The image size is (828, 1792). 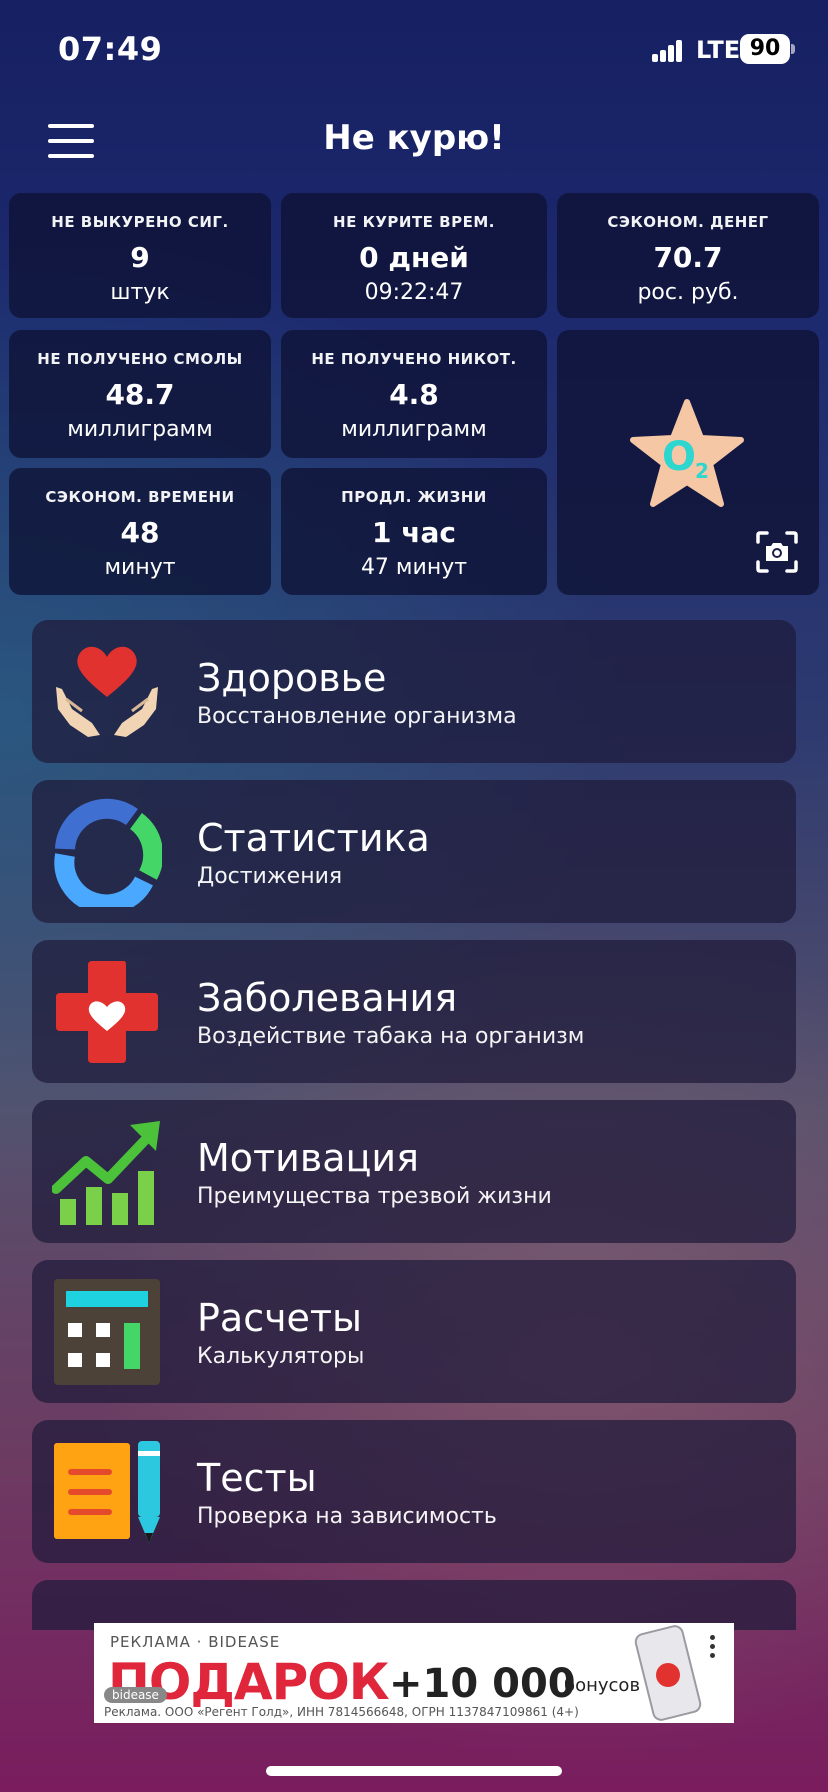 What do you see at coordinates (140, 292) in the screenshot?
I see `stat-unit: штук` at bounding box center [140, 292].